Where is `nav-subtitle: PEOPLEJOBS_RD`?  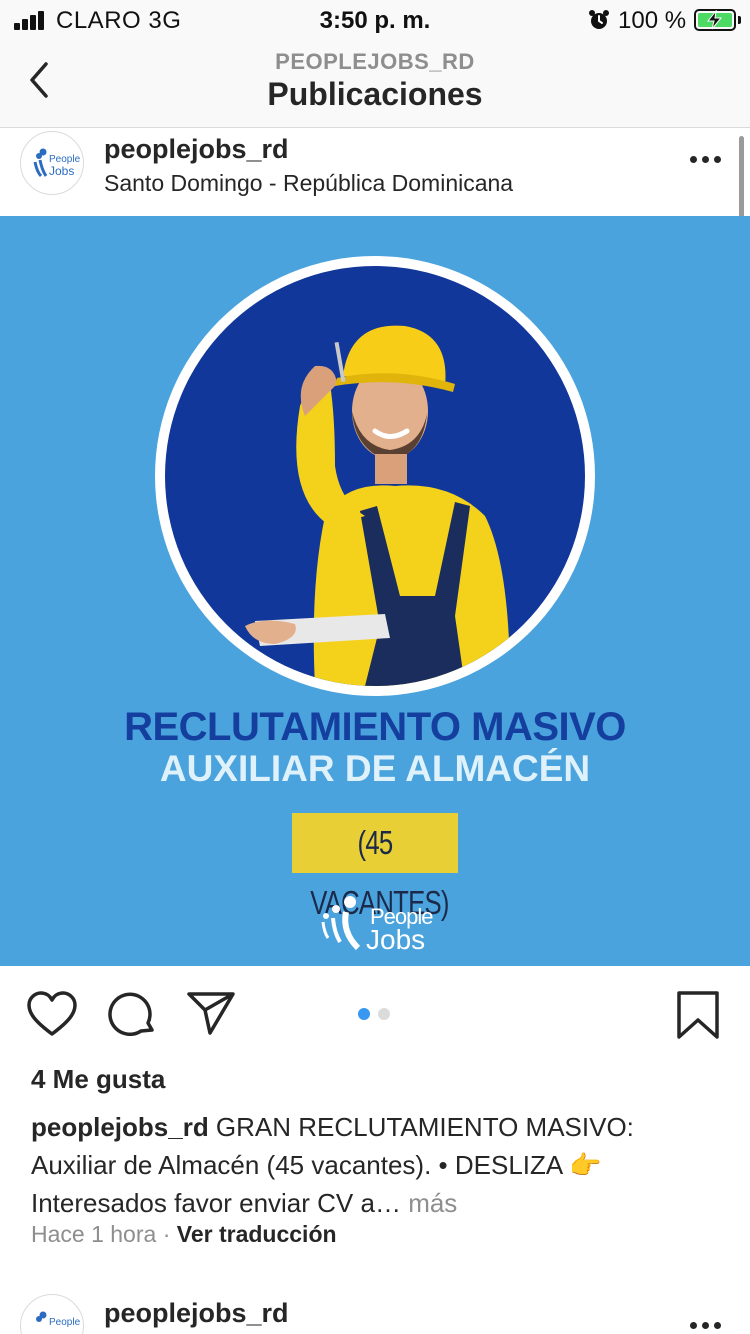 nav-subtitle: PEOPLEJOBS_RD is located at coordinates (375, 61).